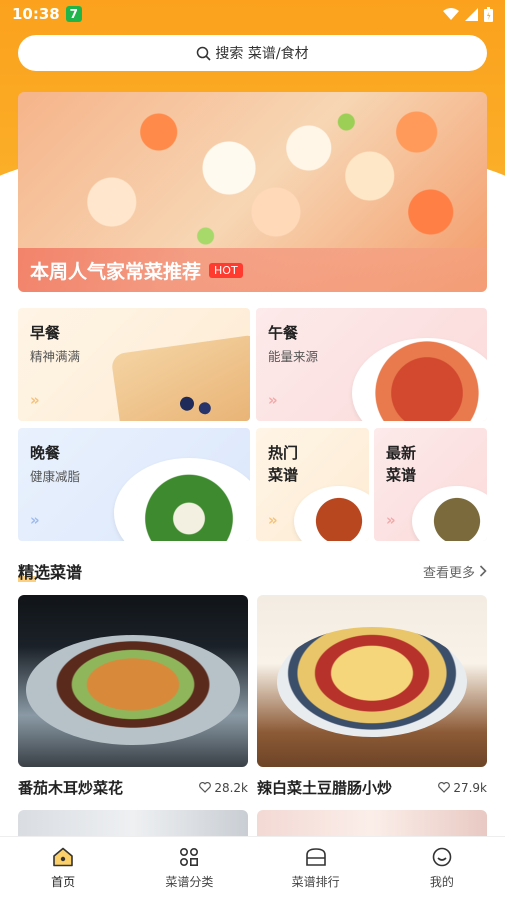 This screenshot has width=505, height=900. I want to click on card-subtitle: 精神满满, so click(55, 356).